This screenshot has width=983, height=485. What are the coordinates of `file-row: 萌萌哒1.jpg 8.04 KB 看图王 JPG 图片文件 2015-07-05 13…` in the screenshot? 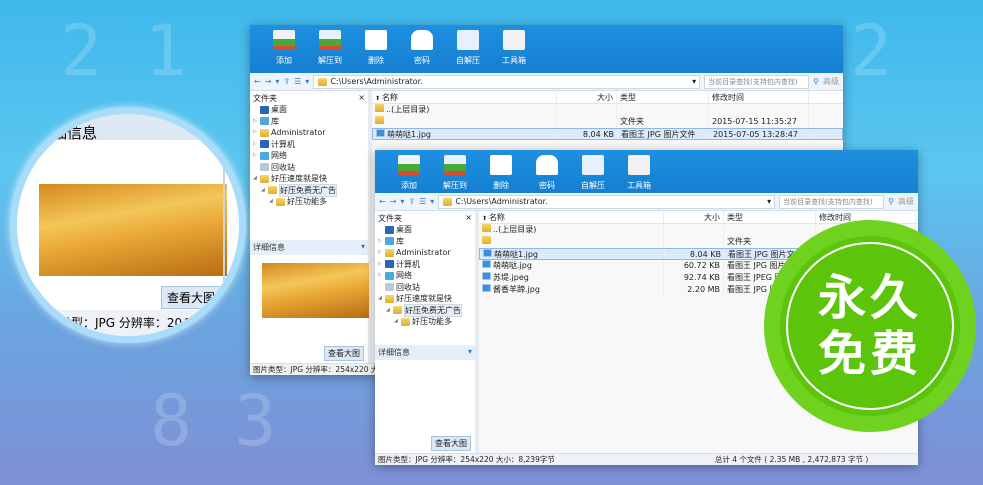 It's located at (607, 134).